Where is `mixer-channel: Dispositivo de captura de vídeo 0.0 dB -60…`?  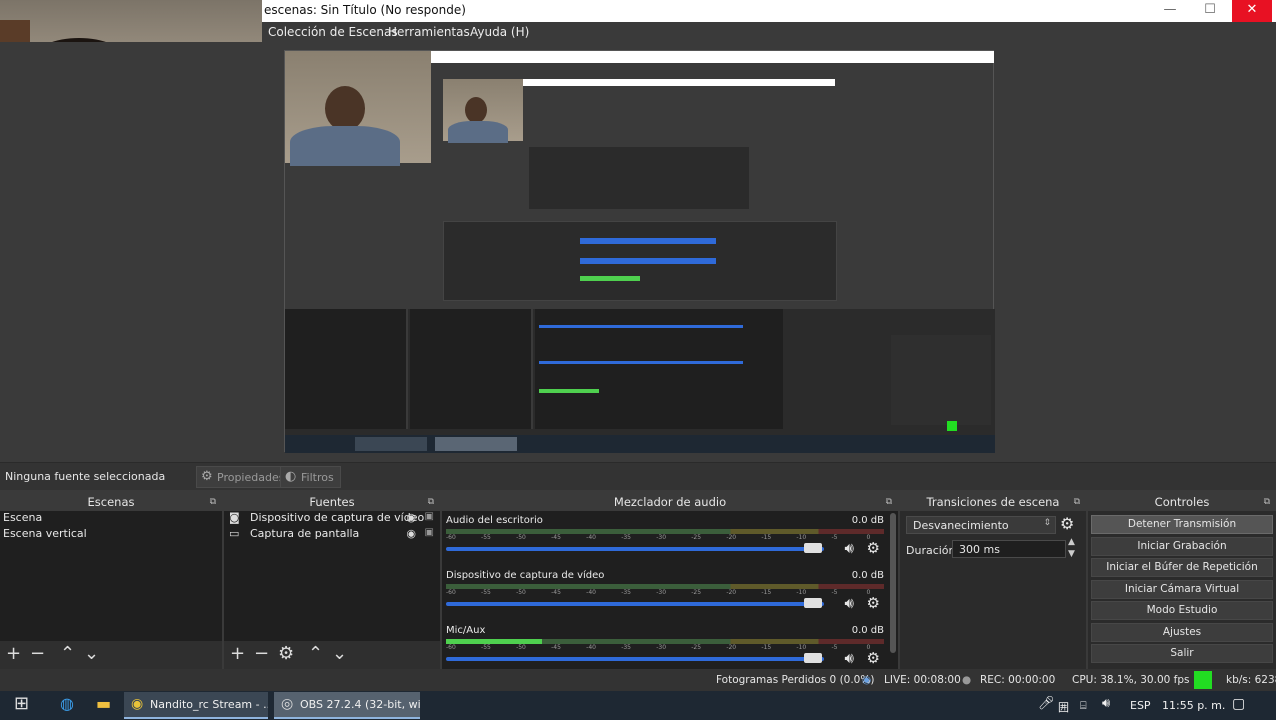 mixer-channel: Dispositivo de captura de vídeo 0.0 dB -60… is located at coordinates (665, 596).